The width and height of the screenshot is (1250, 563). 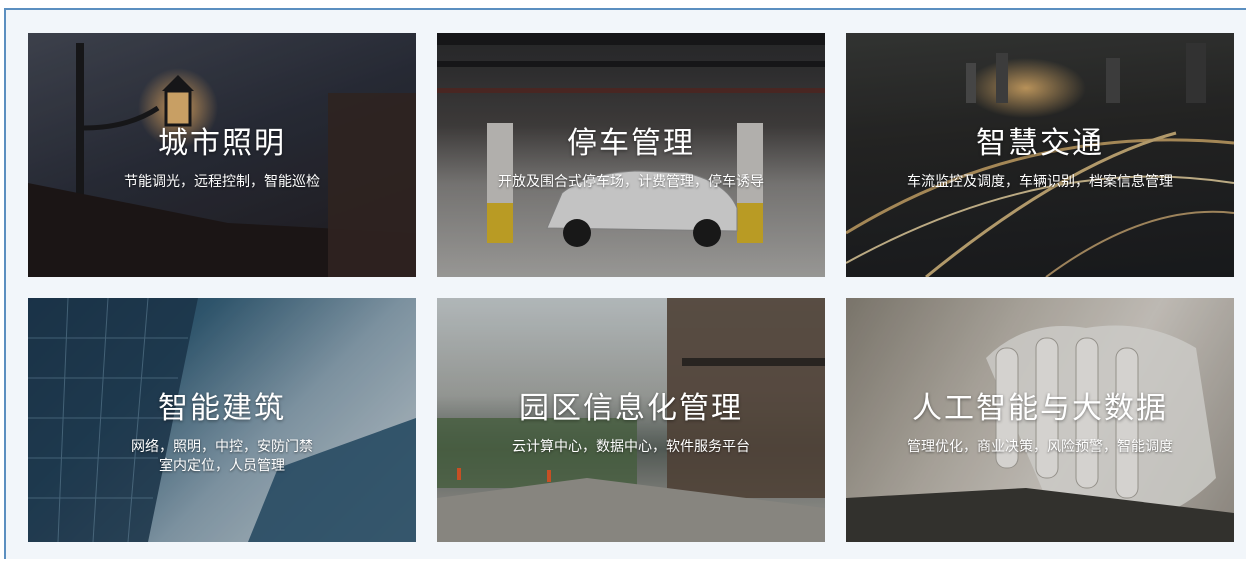 I want to click on card-description: 管理优化，商业决策，风险预警，智能调度, so click(x=1040, y=447).